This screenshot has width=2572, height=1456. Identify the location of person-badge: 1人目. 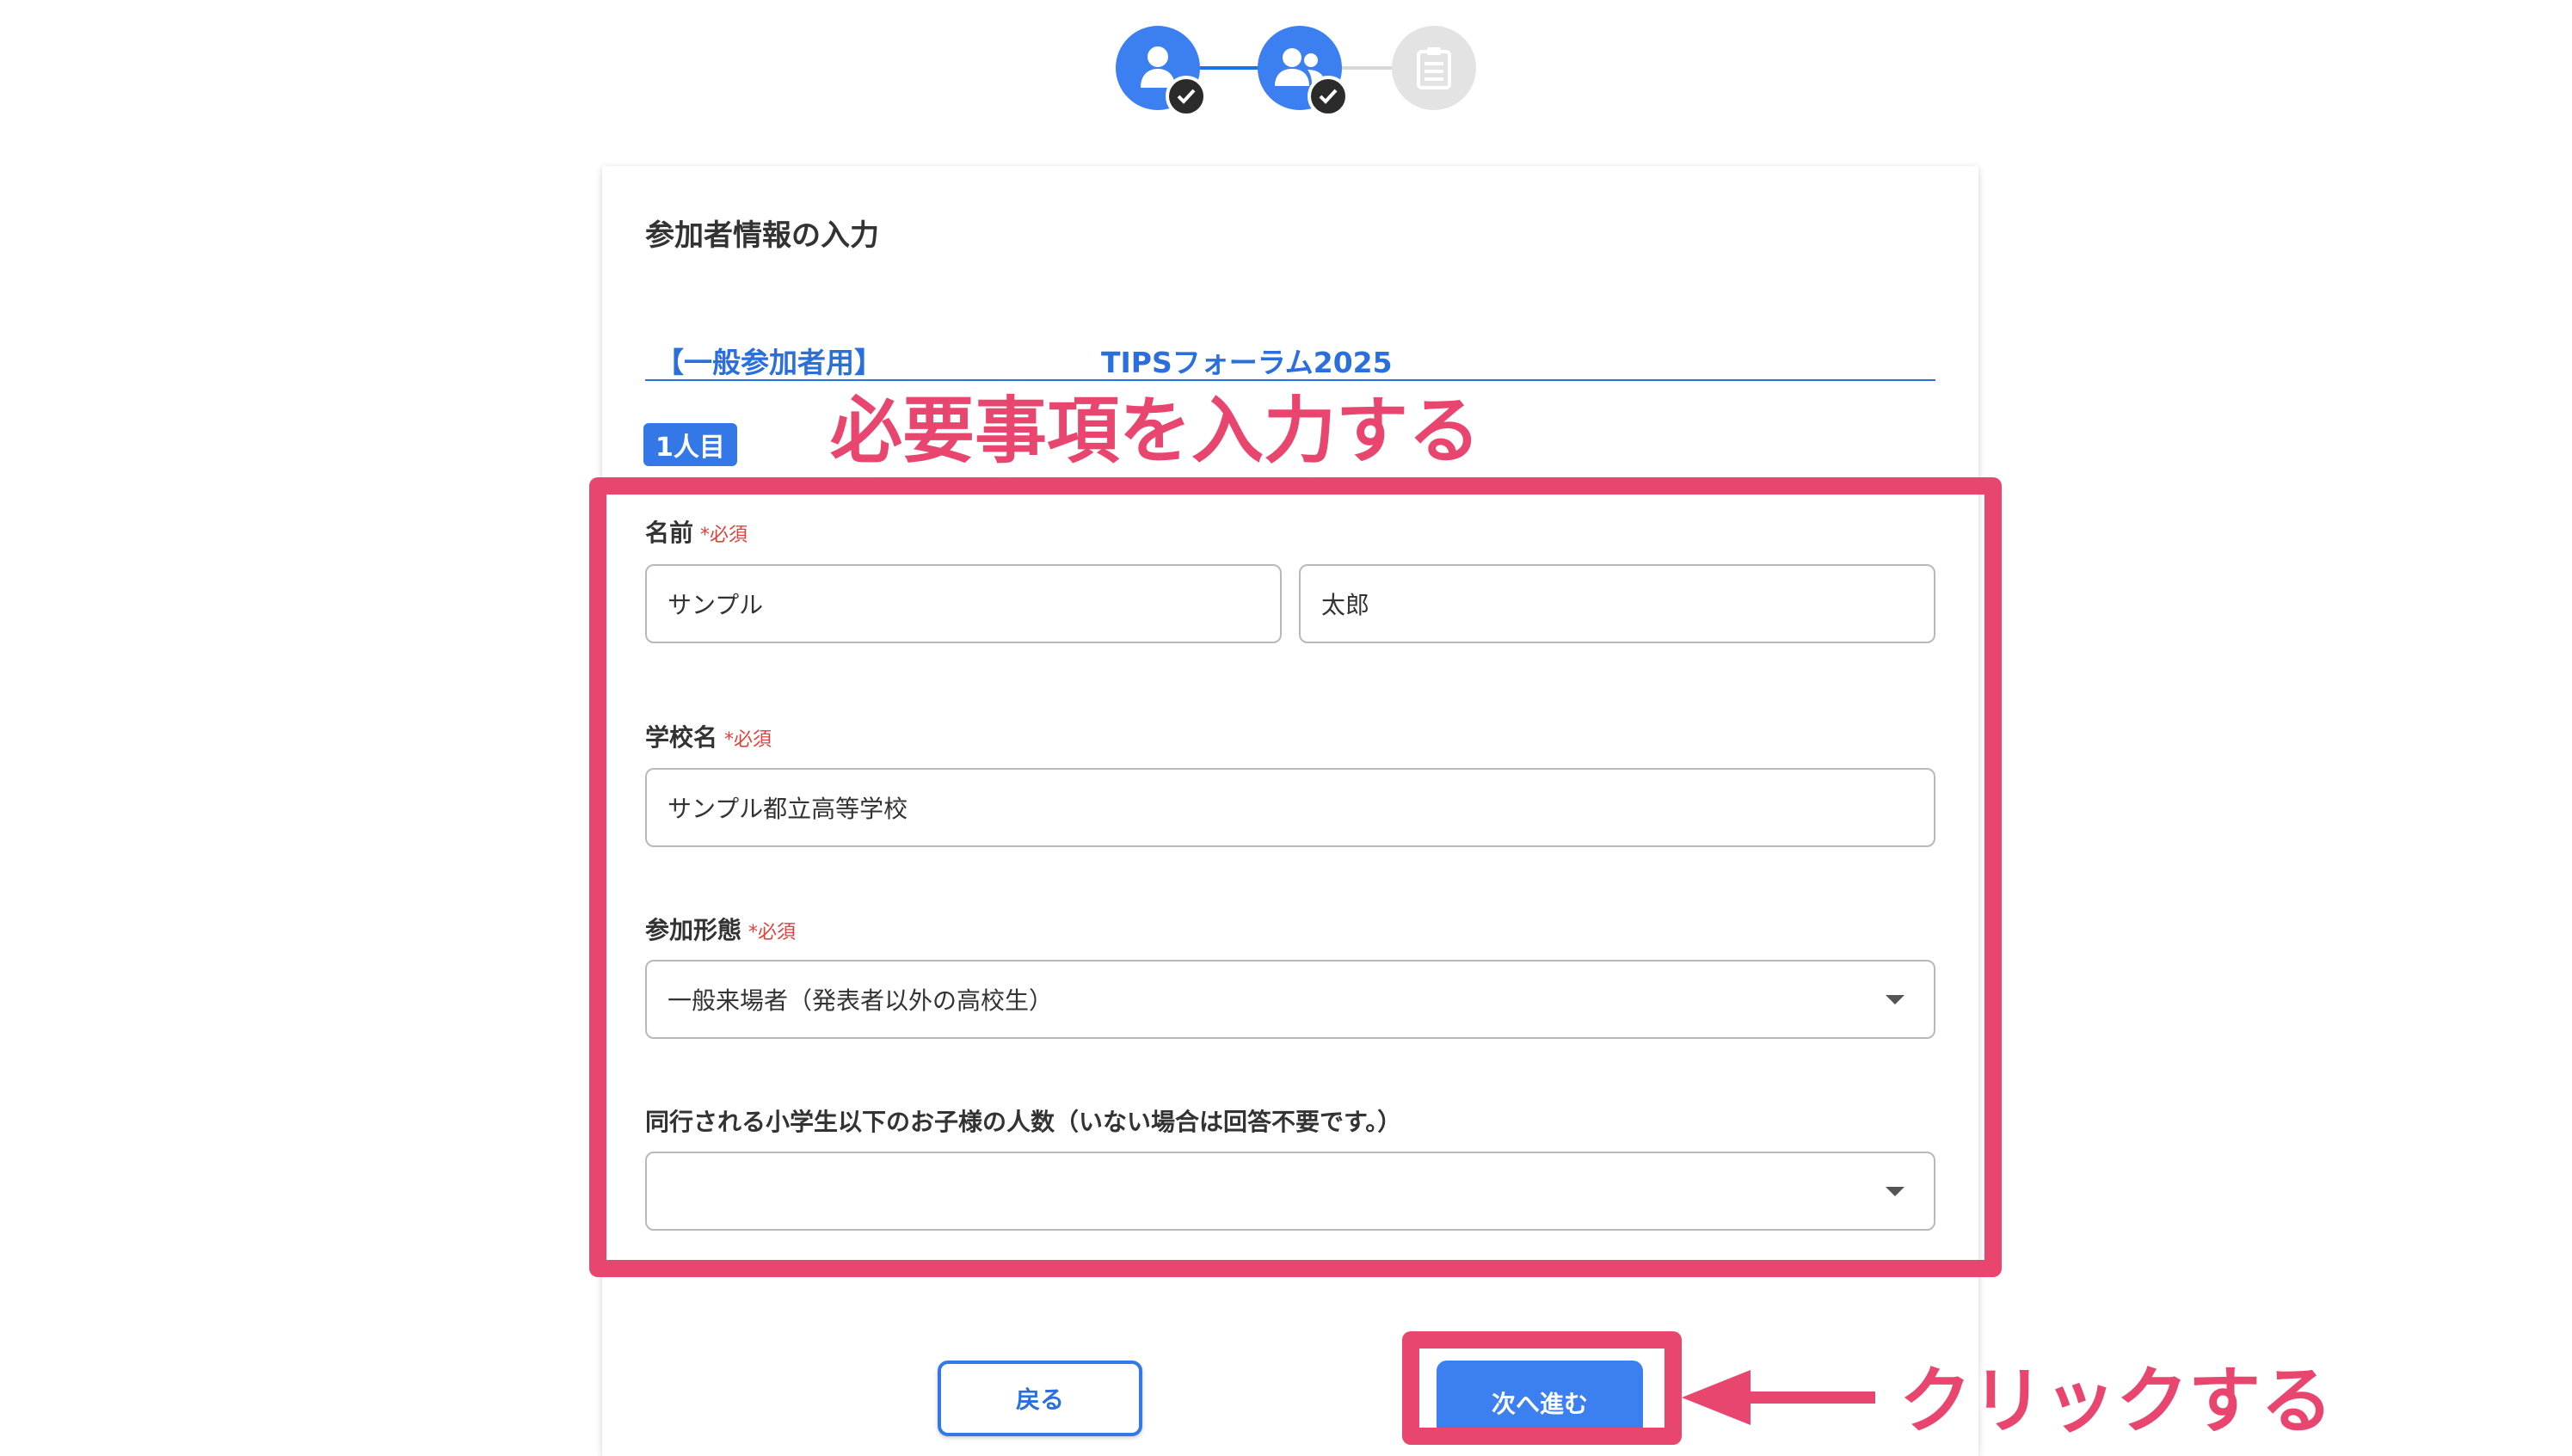
(690, 445).